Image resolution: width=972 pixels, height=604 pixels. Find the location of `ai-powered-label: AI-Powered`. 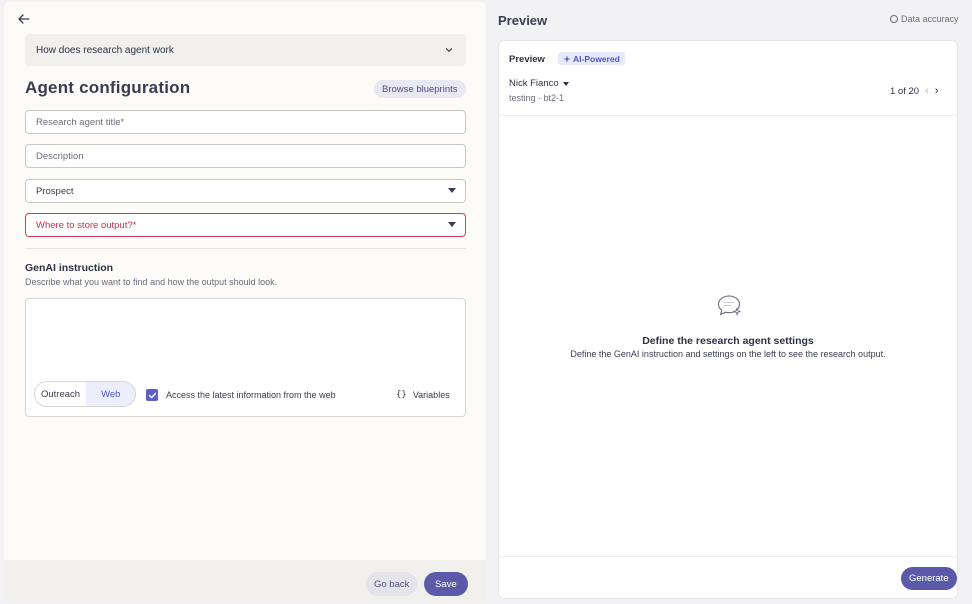

ai-powered-label: AI-Powered is located at coordinates (596, 58).